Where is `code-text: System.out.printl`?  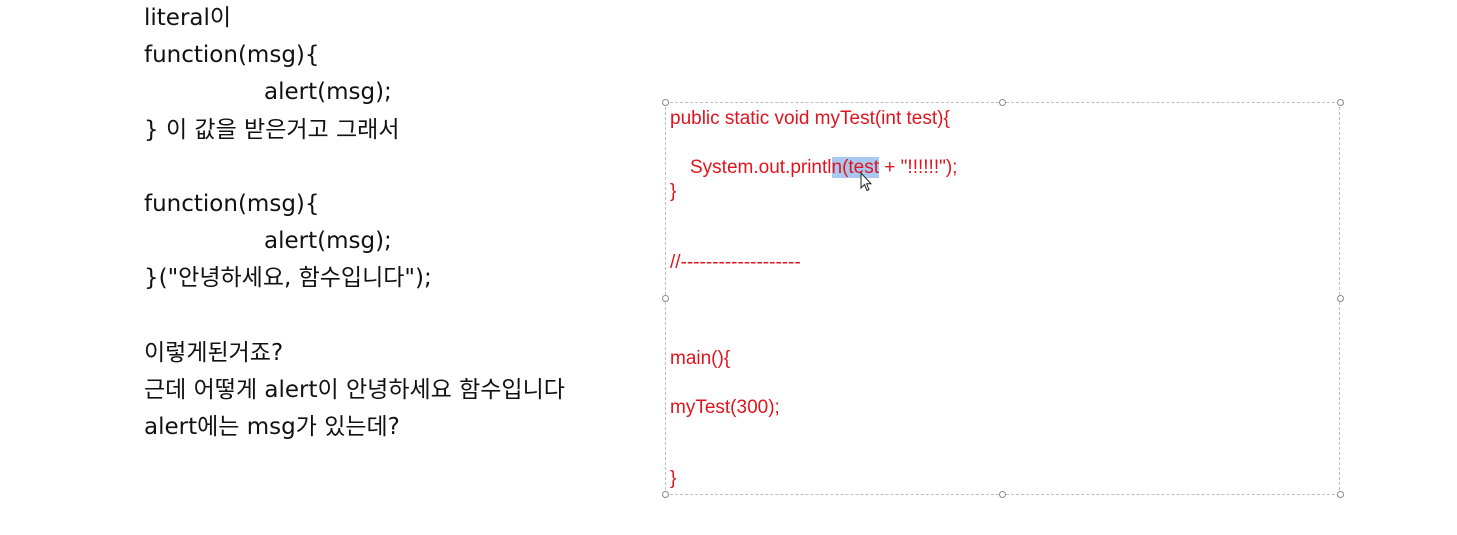 code-text: System.out.printl is located at coordinates (761, 167).